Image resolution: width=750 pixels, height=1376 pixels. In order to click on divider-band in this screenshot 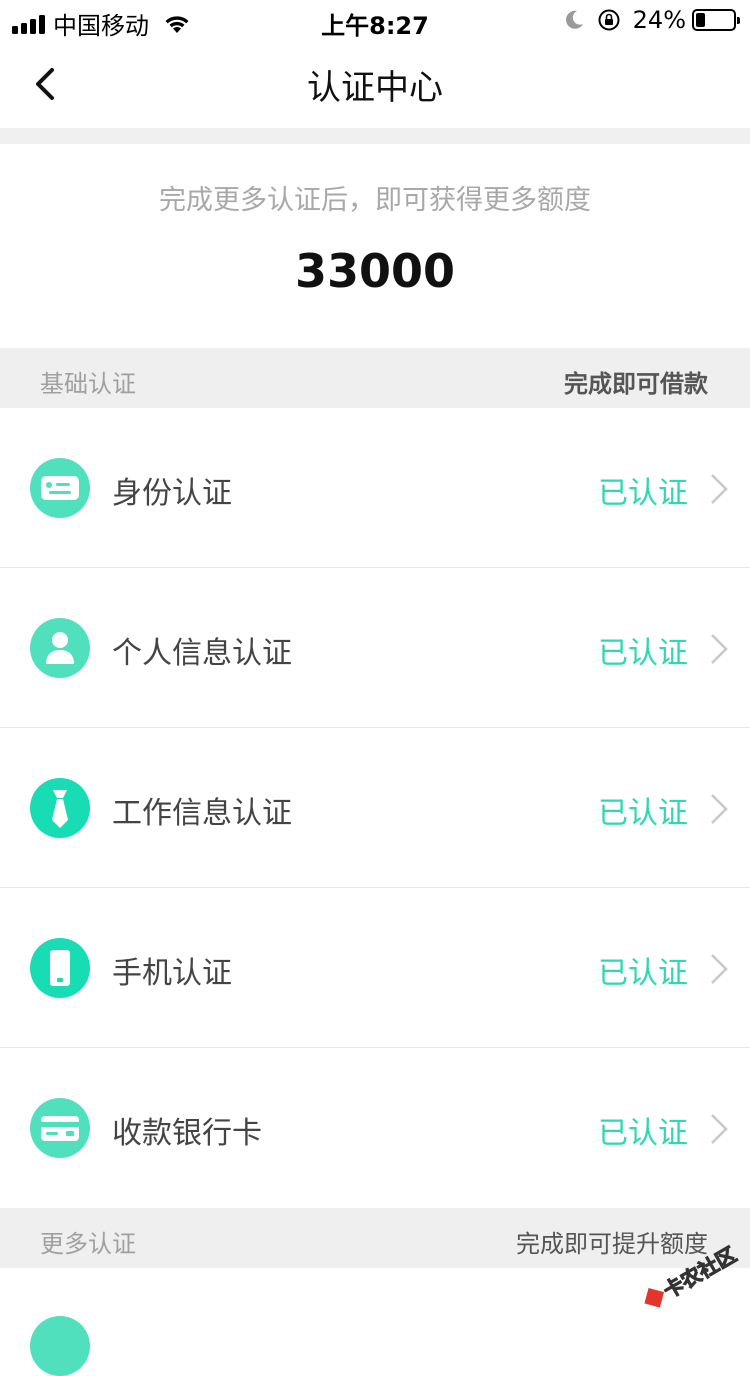, I will do `click(375, 136)`.